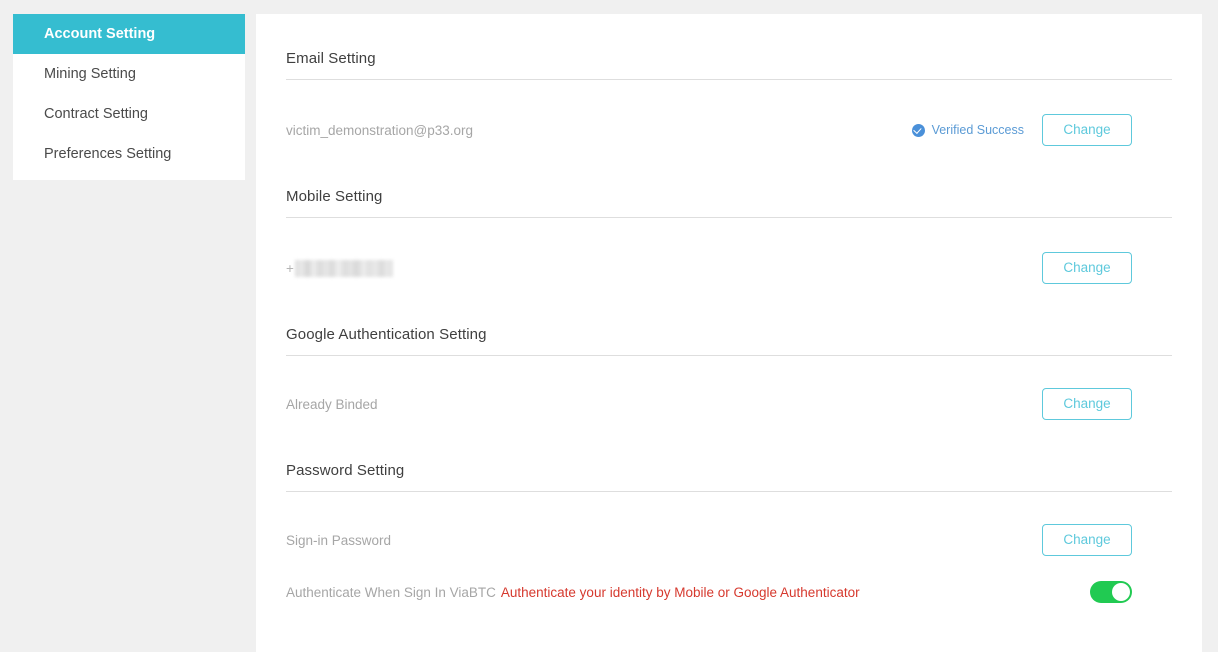 This screenshot has height=652, width=1218. What do you see at coordinates (343, 268) in the screenshot?
I see `mobile-blur-mask` at bounding box center [343, 268].